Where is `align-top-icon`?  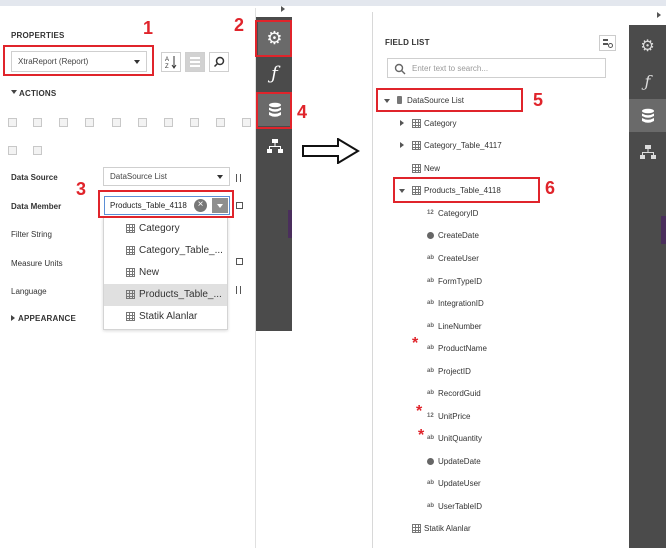
align-top-icon is located at coordinates (89, 122).